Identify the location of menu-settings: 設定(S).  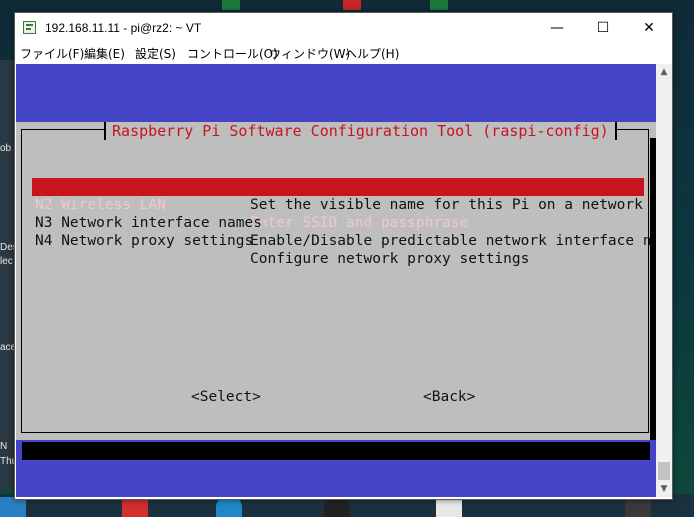
(155, 53).